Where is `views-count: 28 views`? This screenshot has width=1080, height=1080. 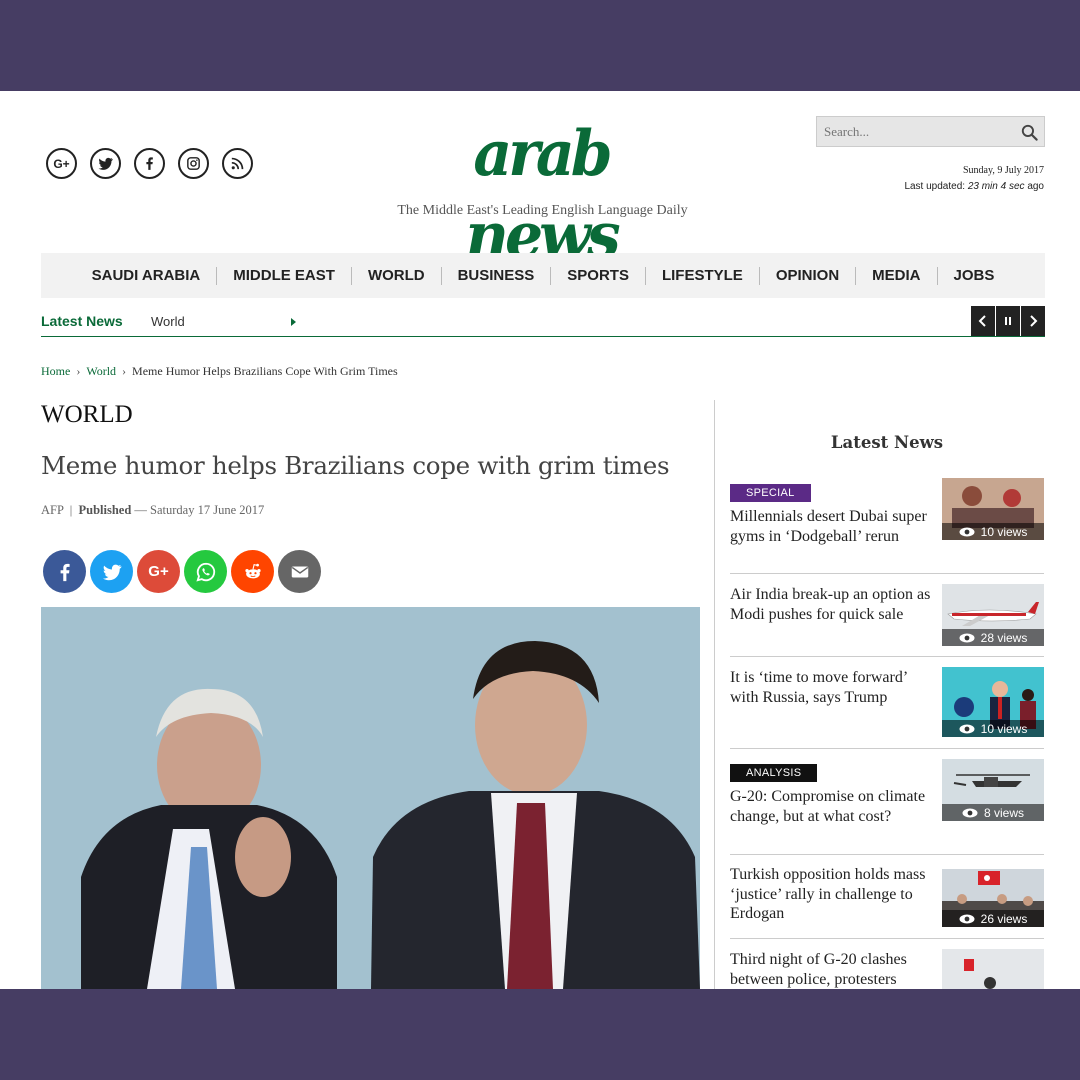
views-count: 28 views is located at coordinates (1004, 637).